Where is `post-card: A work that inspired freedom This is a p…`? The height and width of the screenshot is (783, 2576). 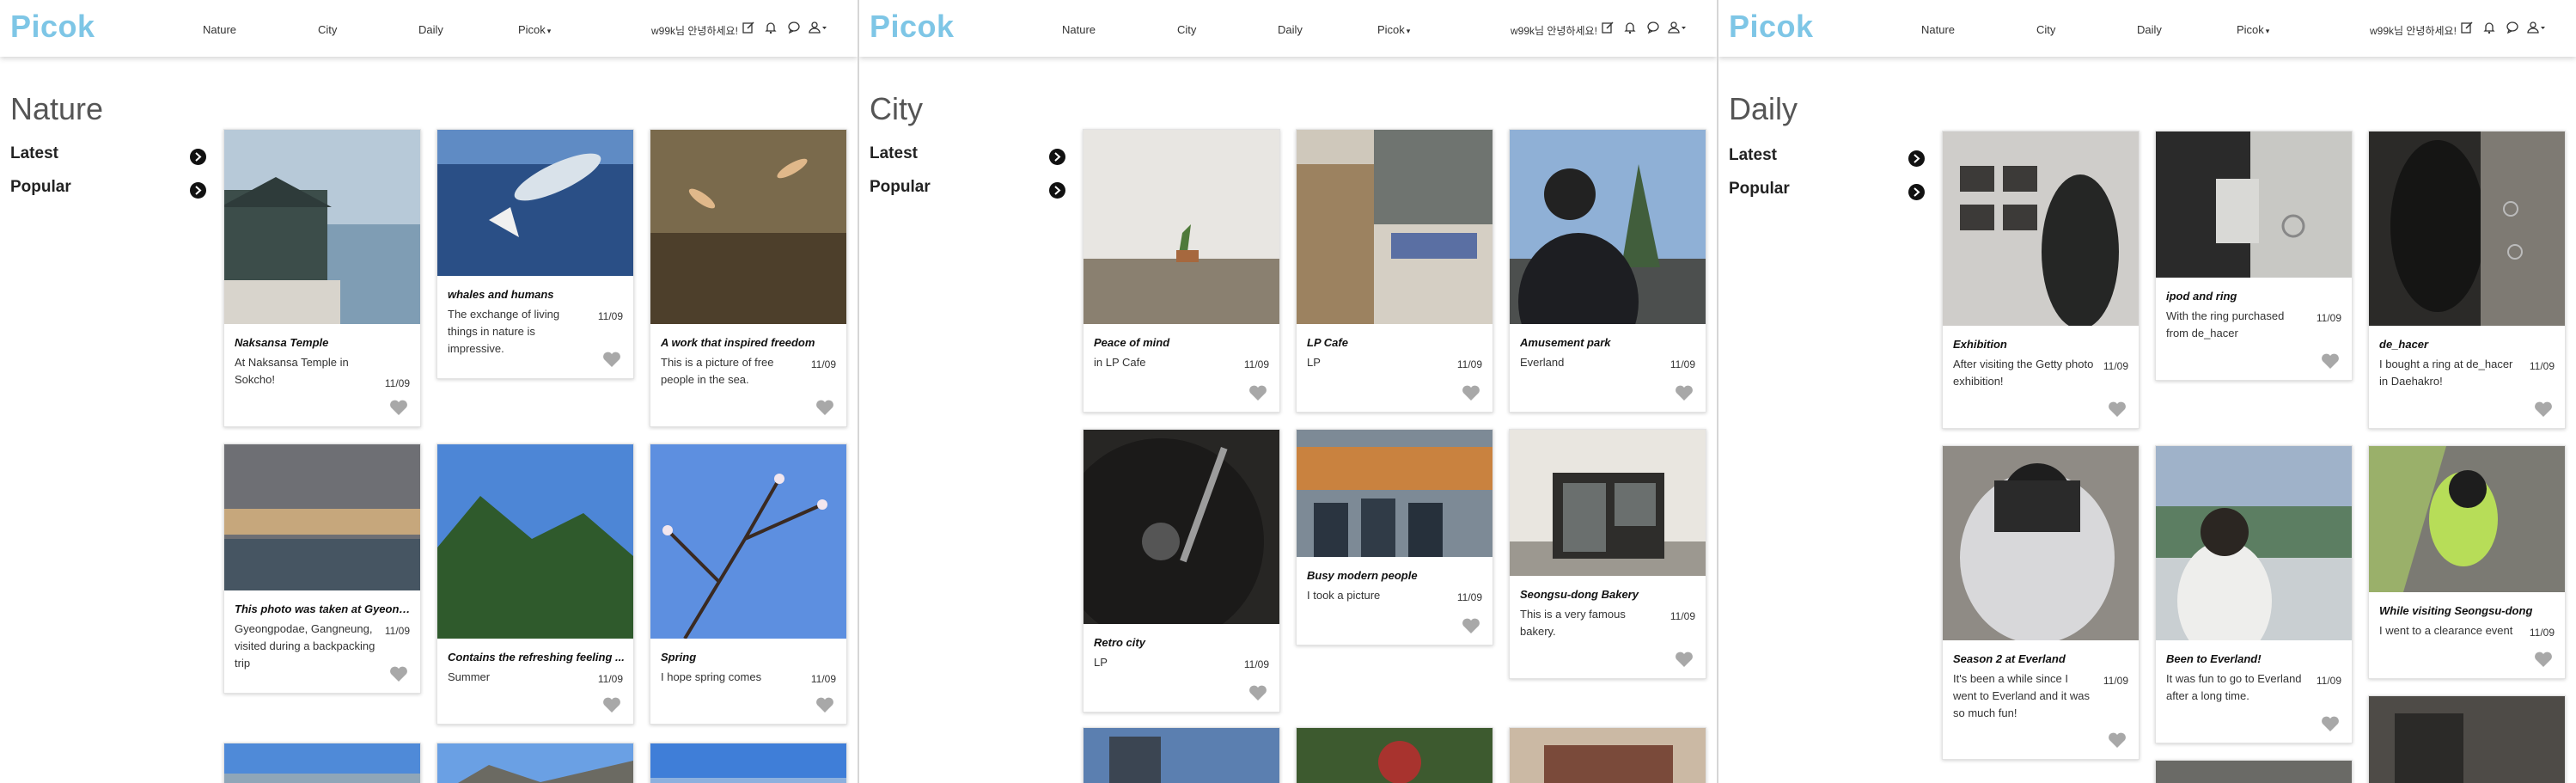 post-card: A work that inspired freedom This is a p… is located at coordinates (748, 278).